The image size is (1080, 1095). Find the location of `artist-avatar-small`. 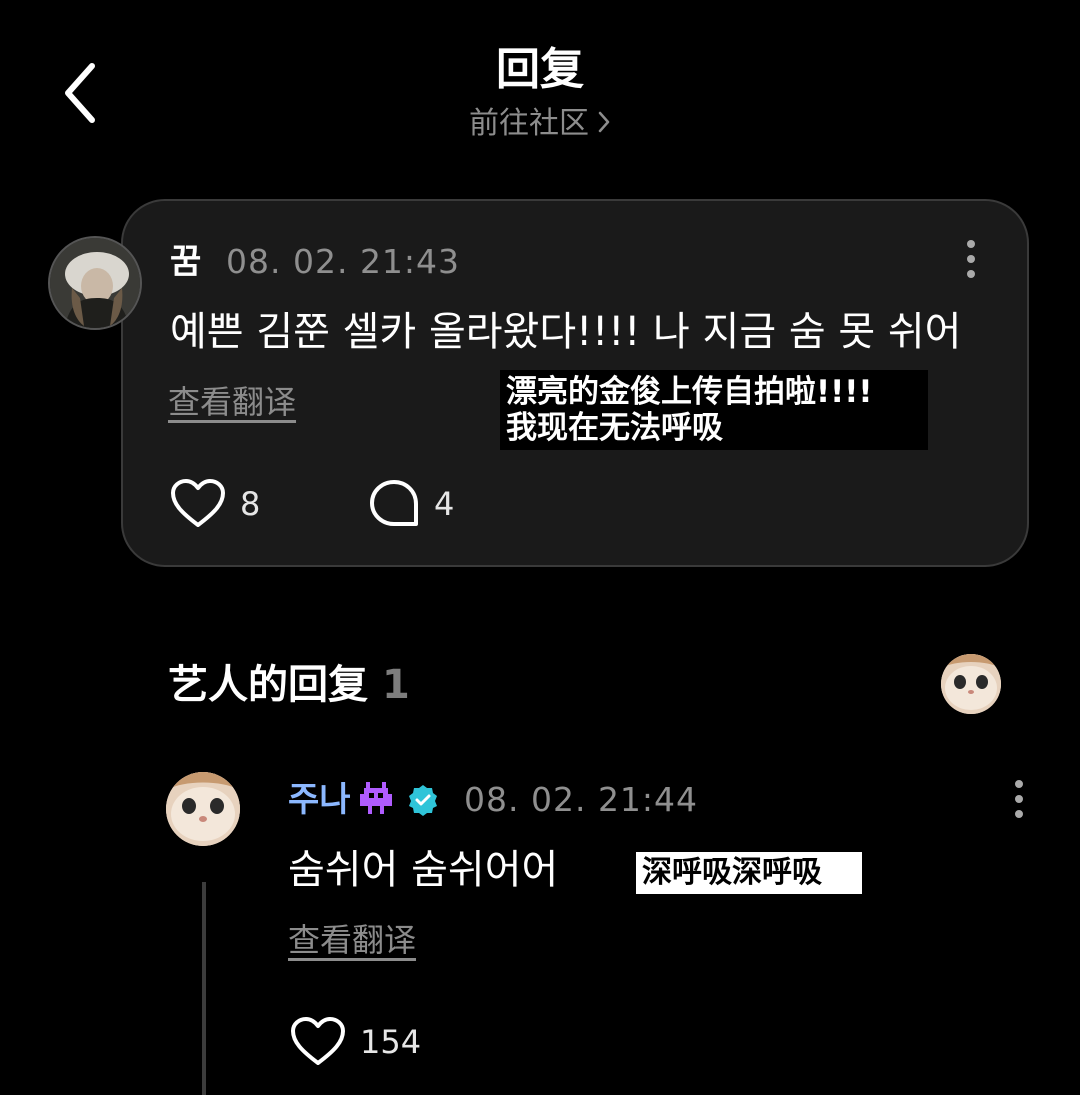

artist-avatar-small is located at coordinates (971, 684).